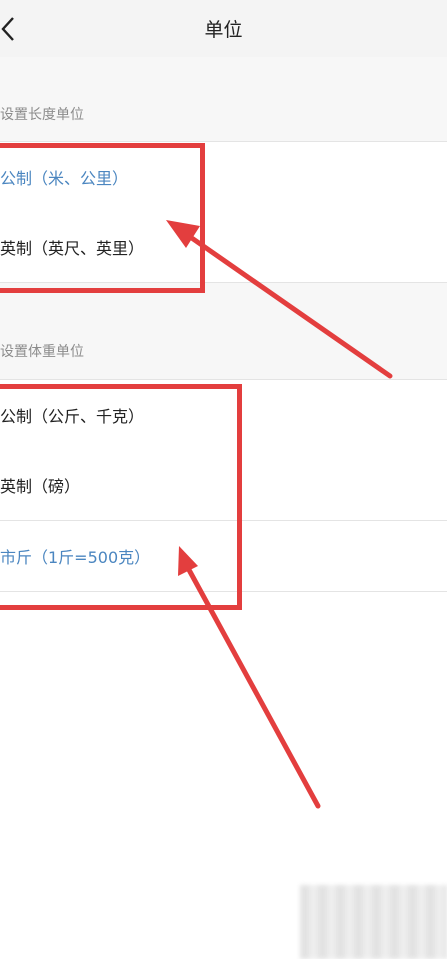 This screenshot has width=447, height=959. What do you see at coordinates (42, 352) in the screenshot?
I see `weight-section-label: 设置体重单位` at bounding box center [42, 352].